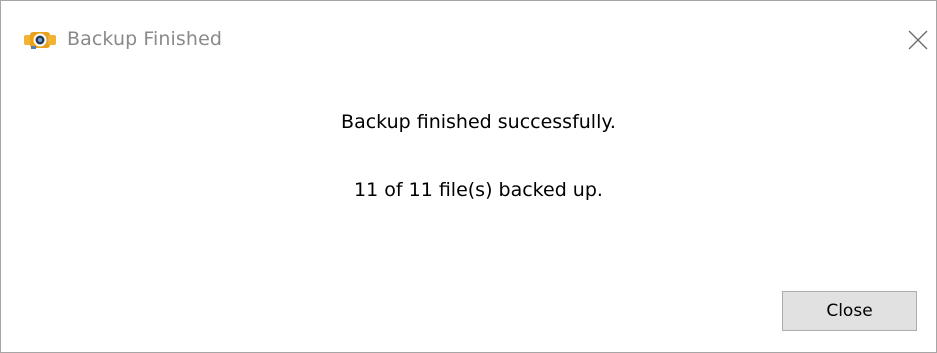 Image resolution: width=937 pixels, height=353 pixels. I want to click on close-icon, so click(917, 41).